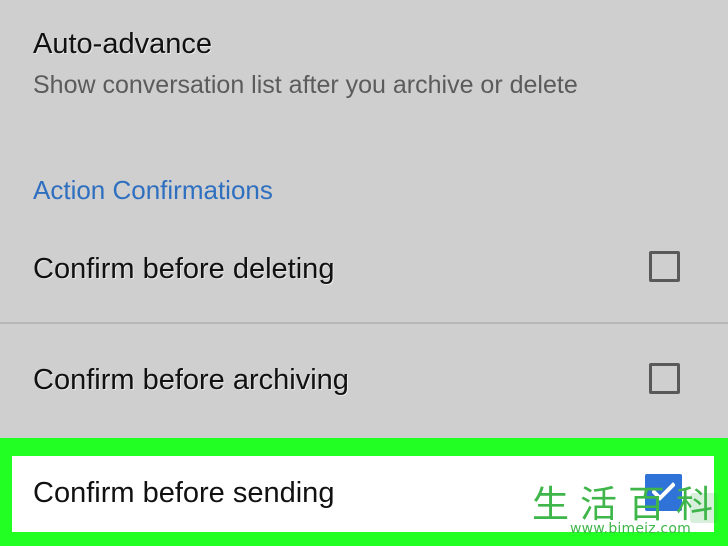  What do you see at coordinates (191, 380) in the screenshot?
I see `confirm-archive-label: Confirm before archiving` at bounding box center [191, 380].